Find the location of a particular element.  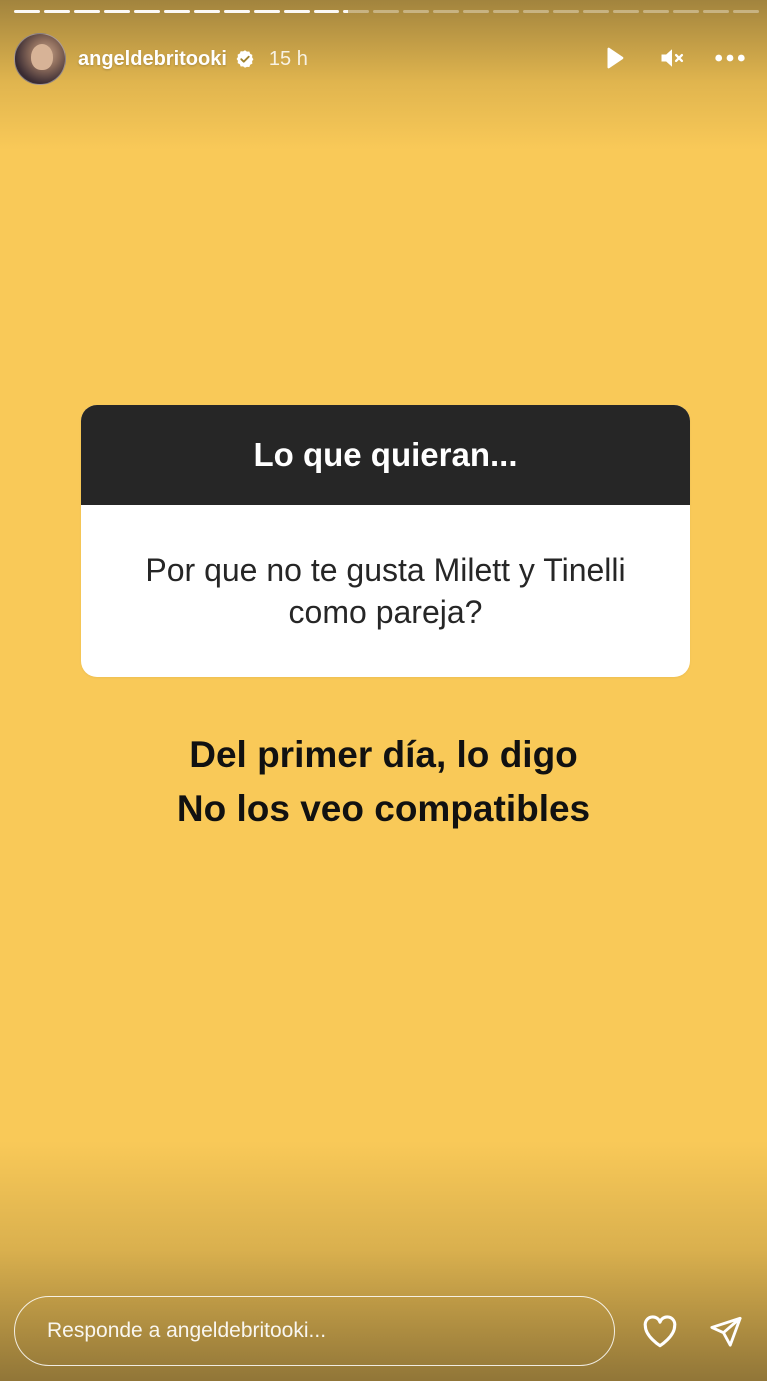

like-heart-icon is located at coordinates (660, 1331).